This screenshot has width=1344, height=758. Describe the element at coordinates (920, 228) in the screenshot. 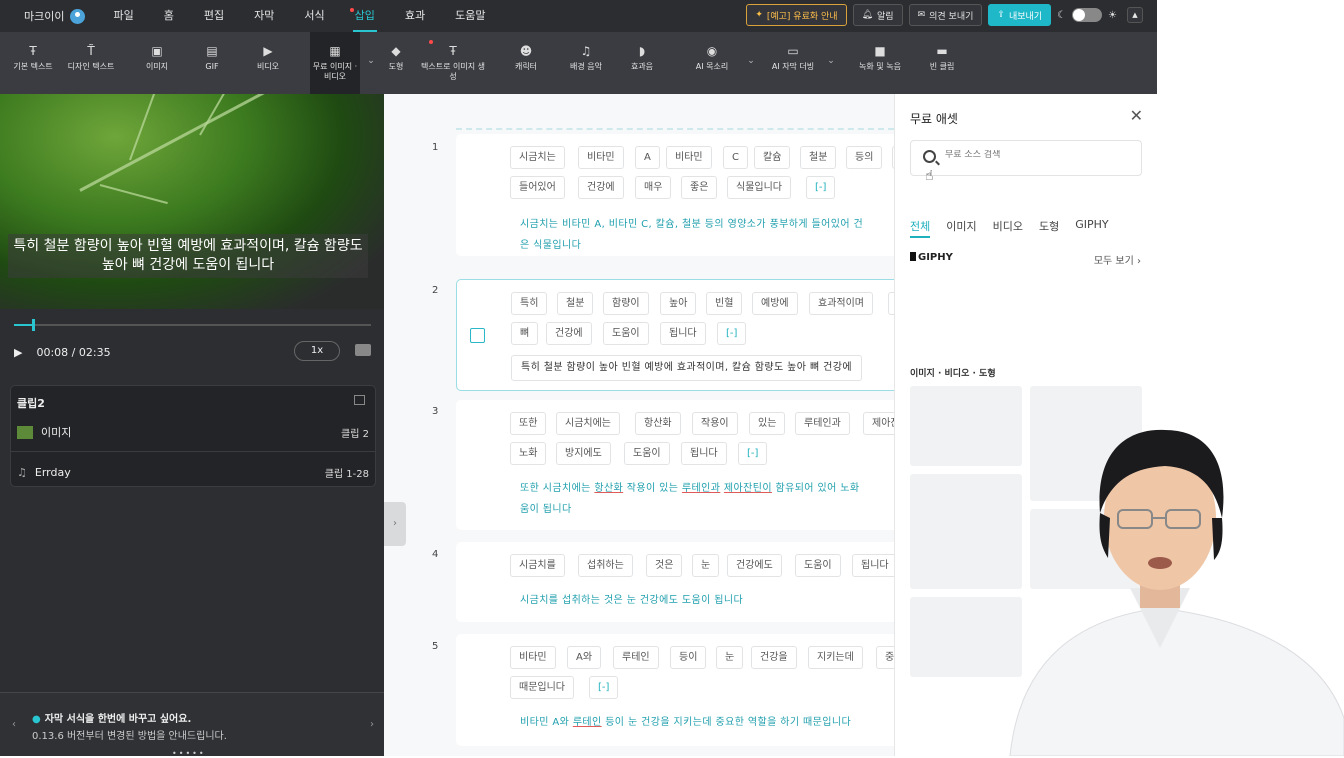

I see `tab-all: 전체` at that location.